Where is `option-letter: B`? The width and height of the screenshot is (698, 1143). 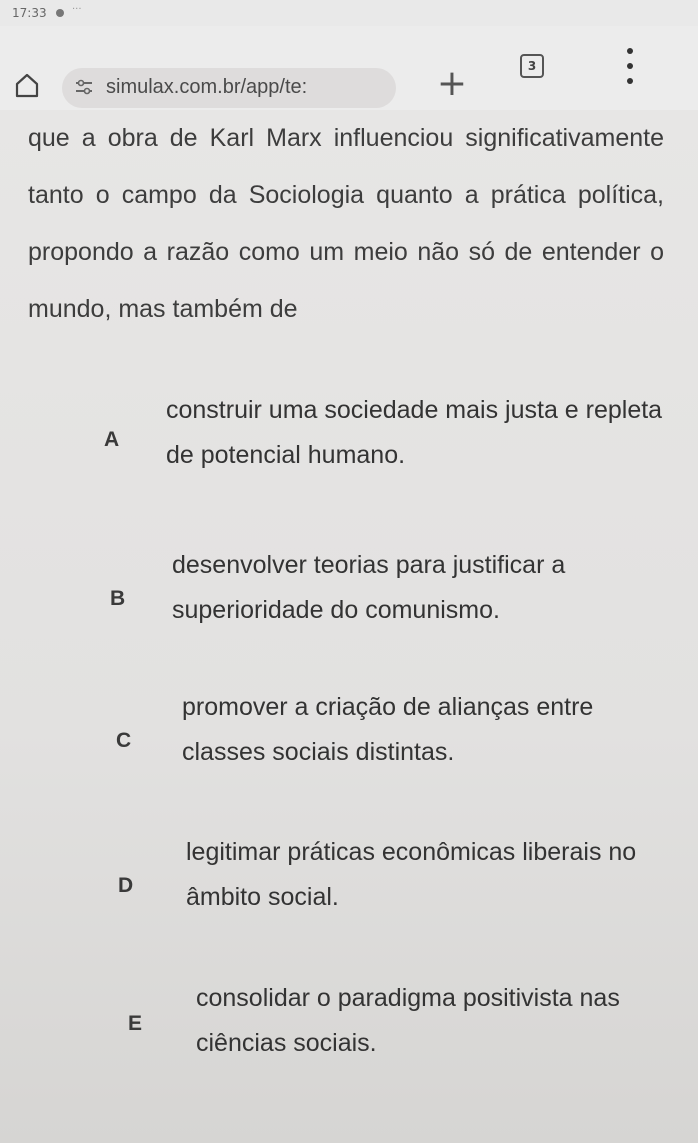
option-letter: B is located at coordinates (118, 598).